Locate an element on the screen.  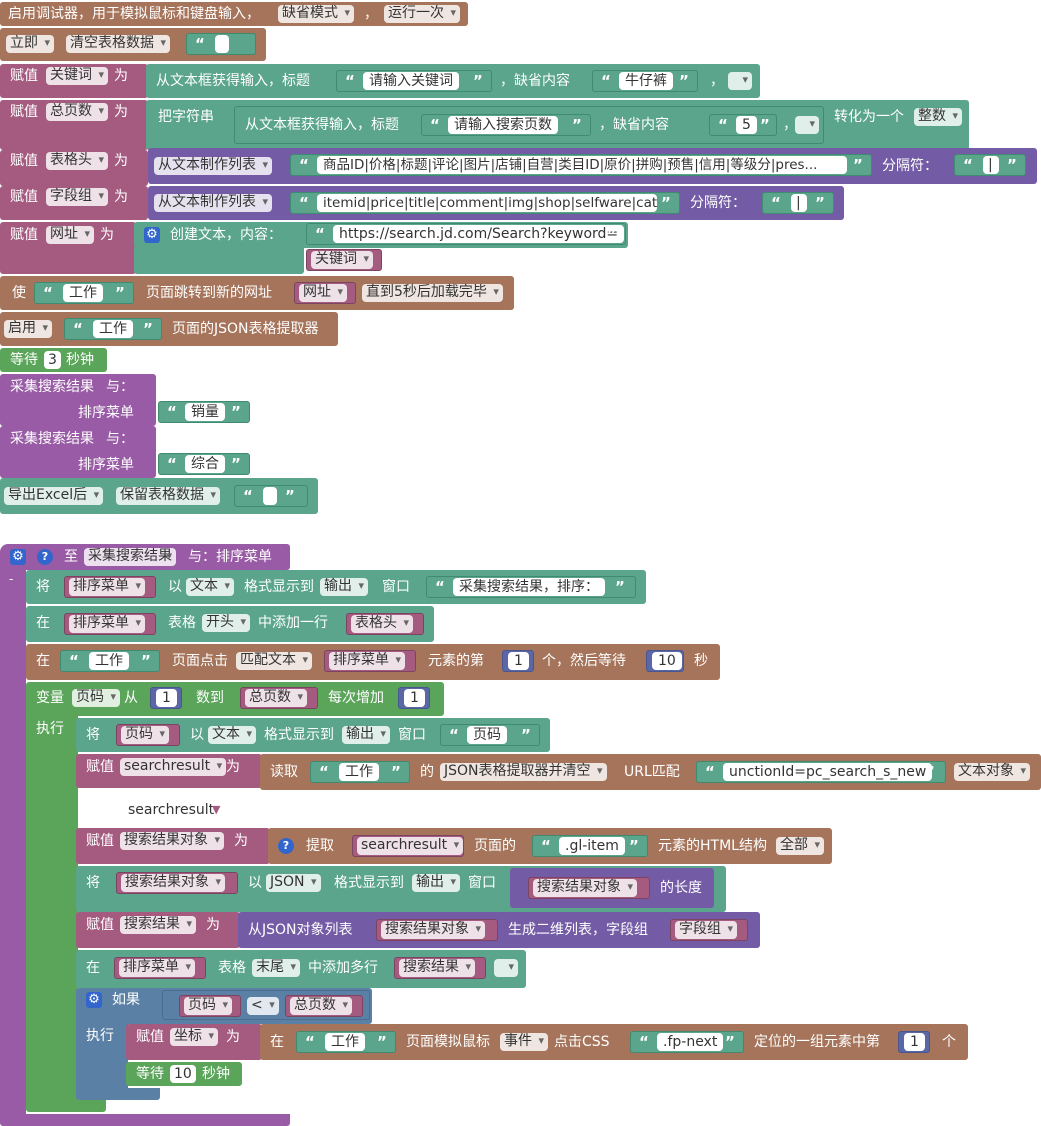
gear-icon: ⚙ is located at coordinates (94, 1000).